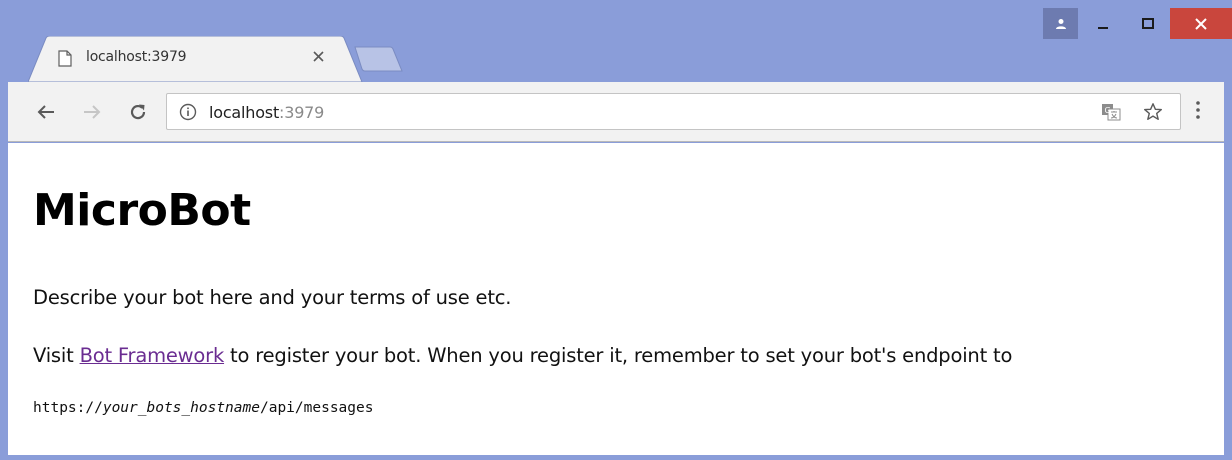  What do you see at coordinates (1102, 27) in the screenshot?
I see `minimize-icon` at bounding box center [1102, 27].